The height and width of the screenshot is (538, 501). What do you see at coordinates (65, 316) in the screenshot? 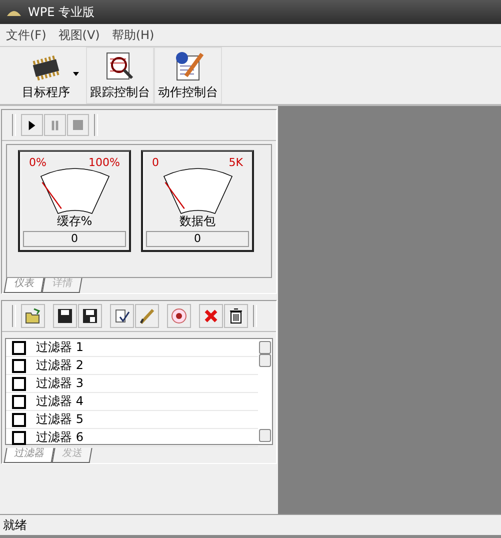
I see `save-button` at bounding box center [65, 316].